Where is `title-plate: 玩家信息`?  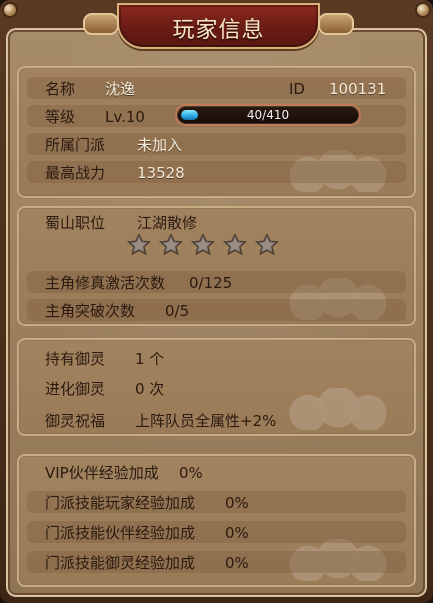
title-plate: 玩家信息 is located at coordinates (218, 26).